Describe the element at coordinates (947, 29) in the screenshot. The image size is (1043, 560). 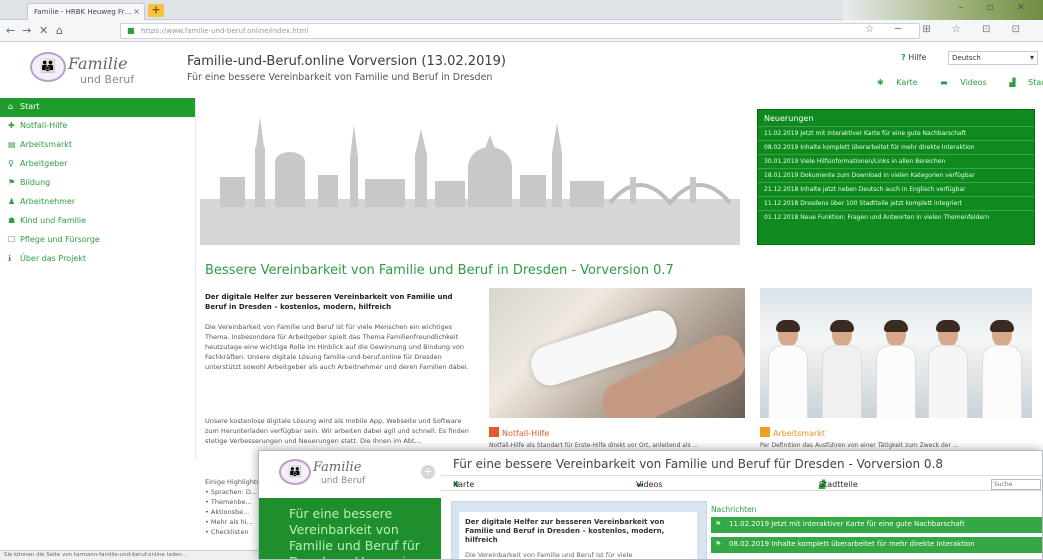
I see `browser-toolbar-icons: ☆ ─ ⊞ ☆ ⊡ ⊡` at that location.